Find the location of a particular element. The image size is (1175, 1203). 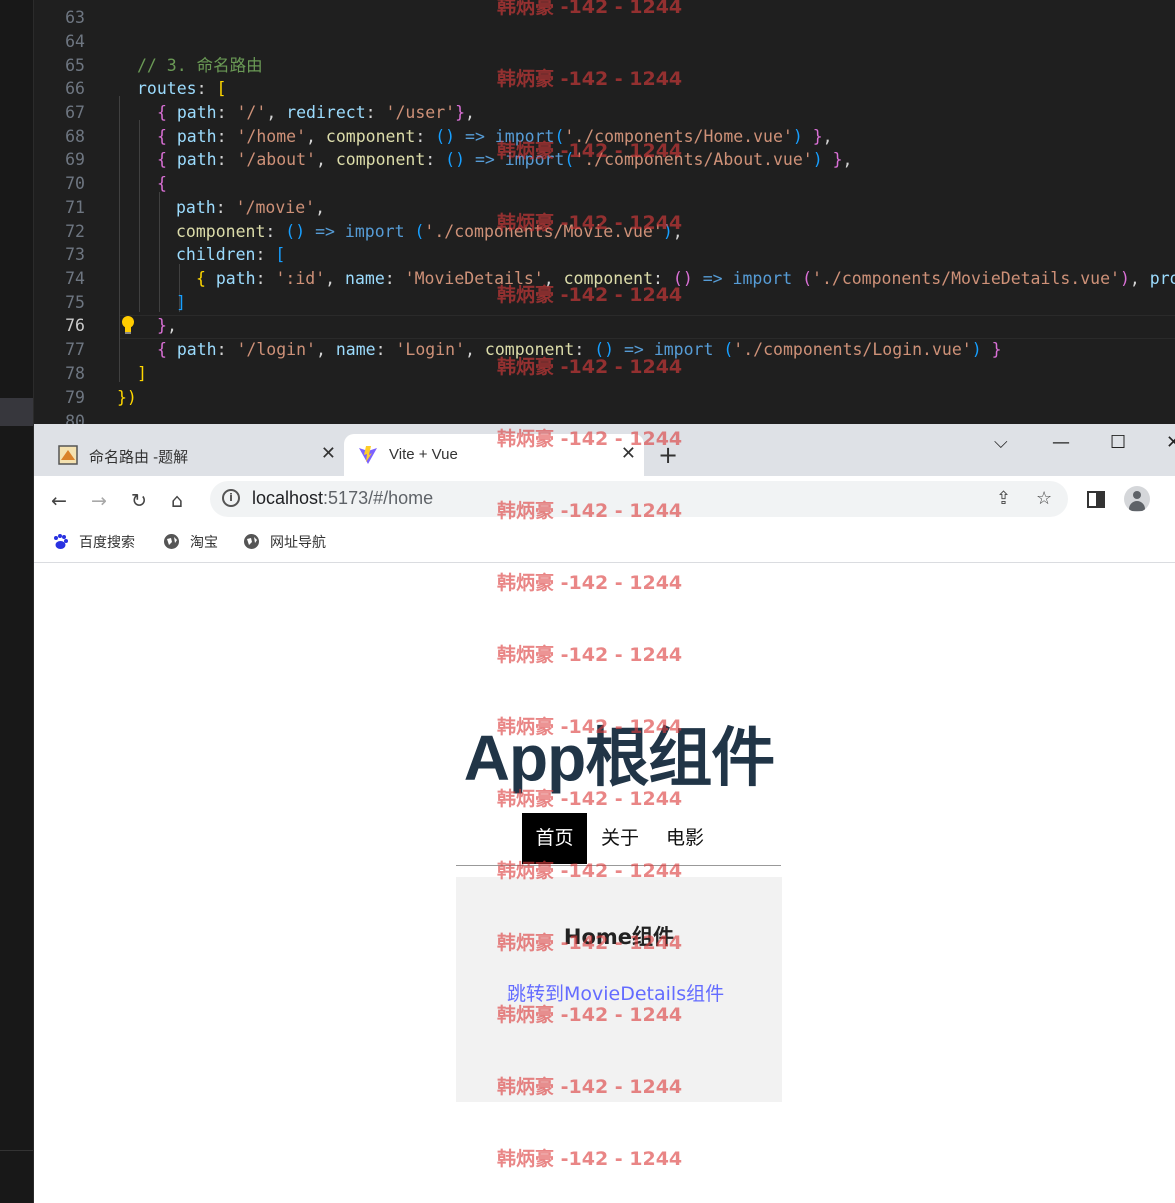

tab-strip: 命名路由 -题解 ✕ Vite + Vue ✕ + ⌵ — ☐ ✕ is located at coordinates (604, 450).